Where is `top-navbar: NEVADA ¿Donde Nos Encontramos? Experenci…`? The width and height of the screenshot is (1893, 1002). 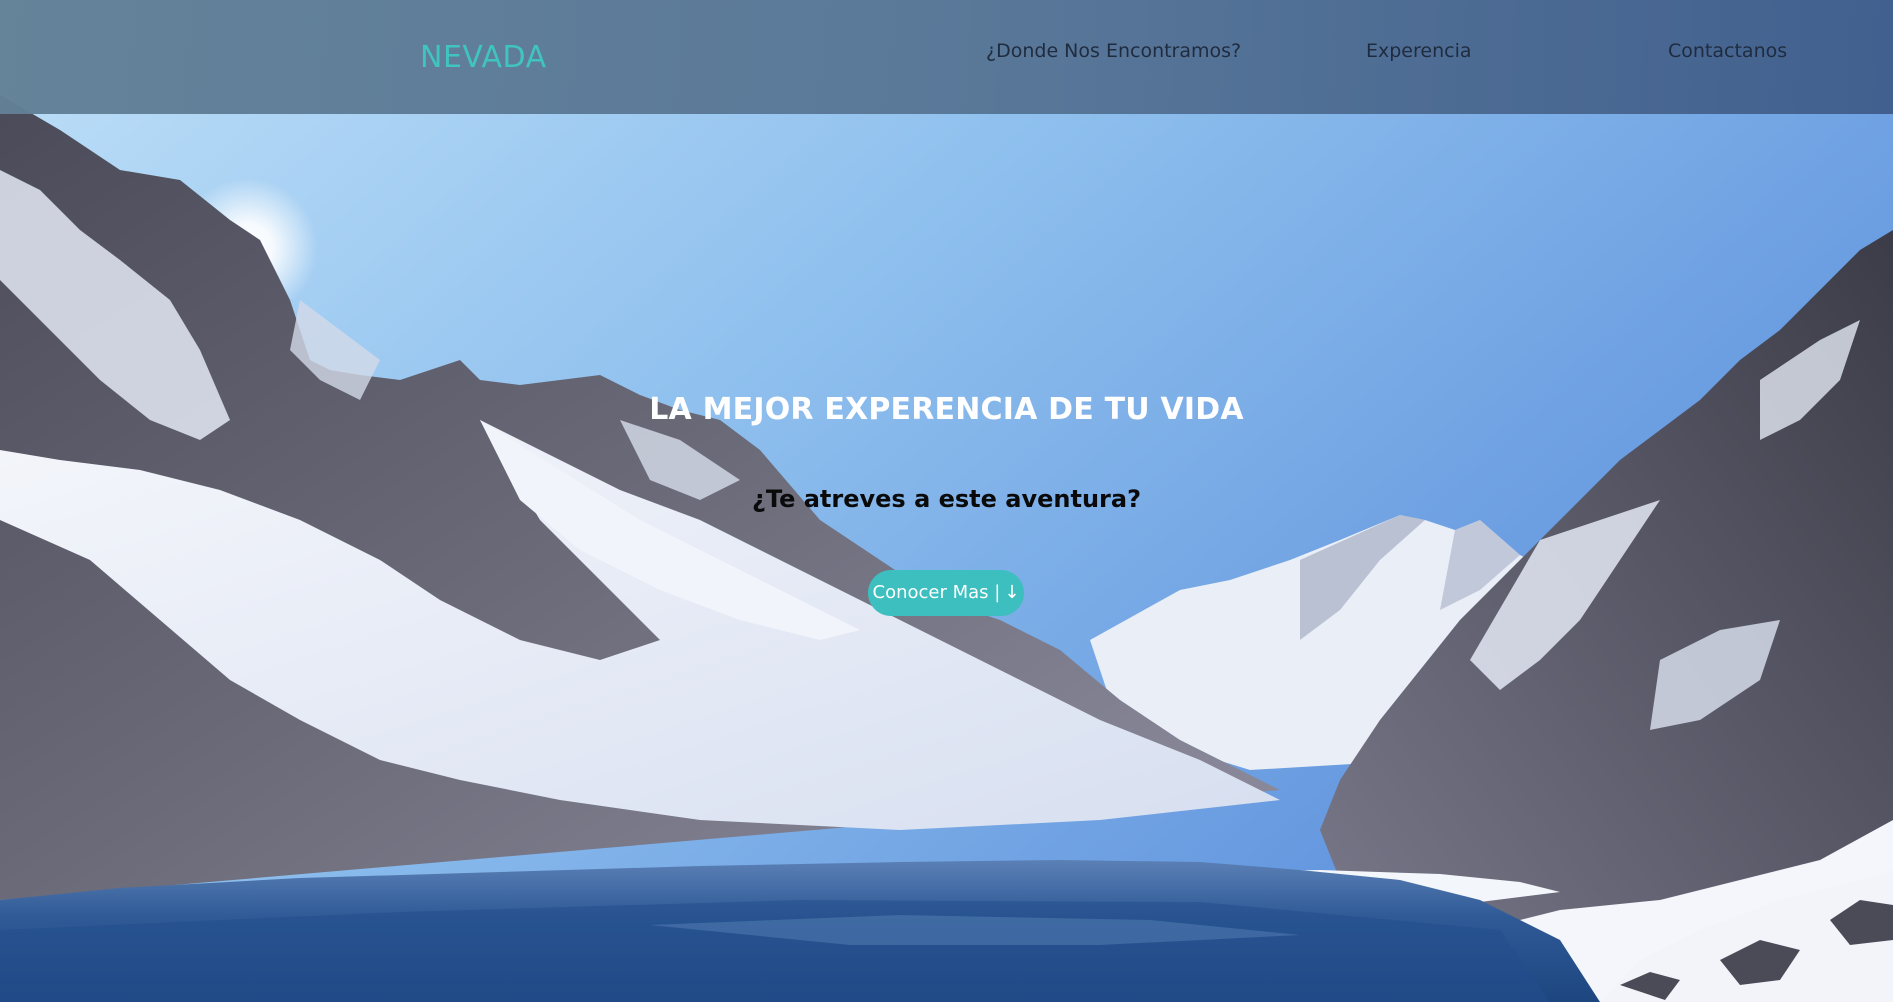 top-navbar: NEVADA ¿Donde Nos Encontramos? Experenci… is located at coordinates (946, 57).